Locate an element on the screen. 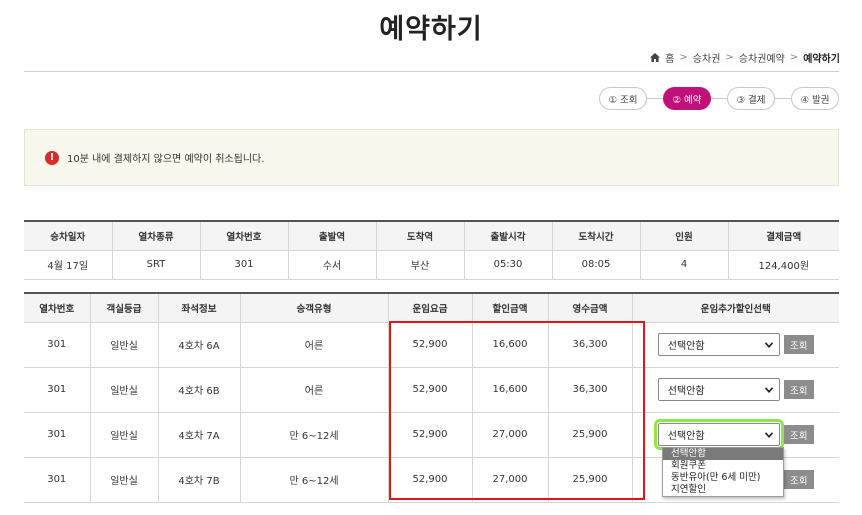 This screenshot has width=862, height=515. breadcrumb-home: 홈 is located at coordinates (669, 57).